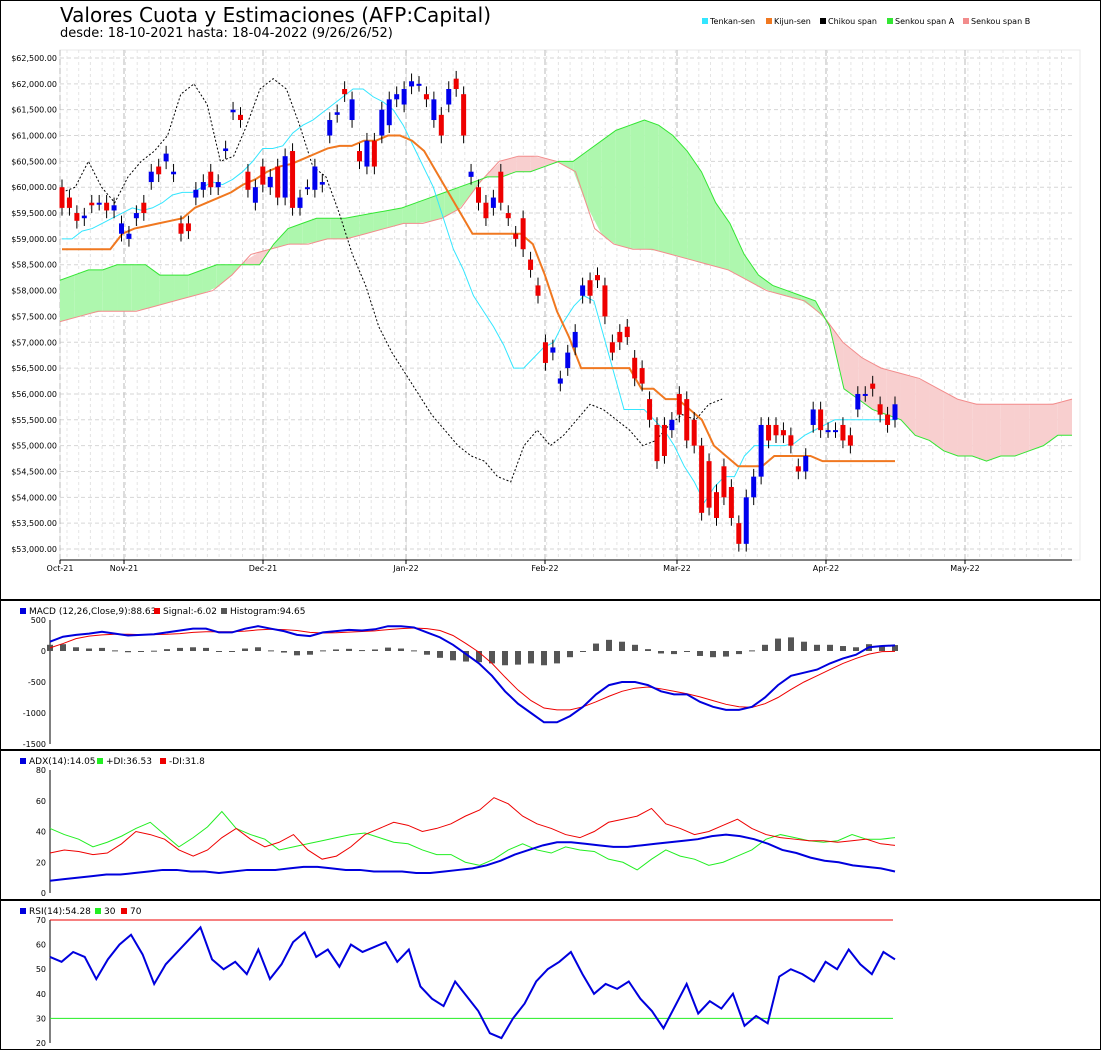 This screenshot has height=1050, width=1101. What do you see at coordinates (732, 21) in the screenshot?
I see `legend-label-tenkan: Tenkan-sen` at bounding box center [732, 21].